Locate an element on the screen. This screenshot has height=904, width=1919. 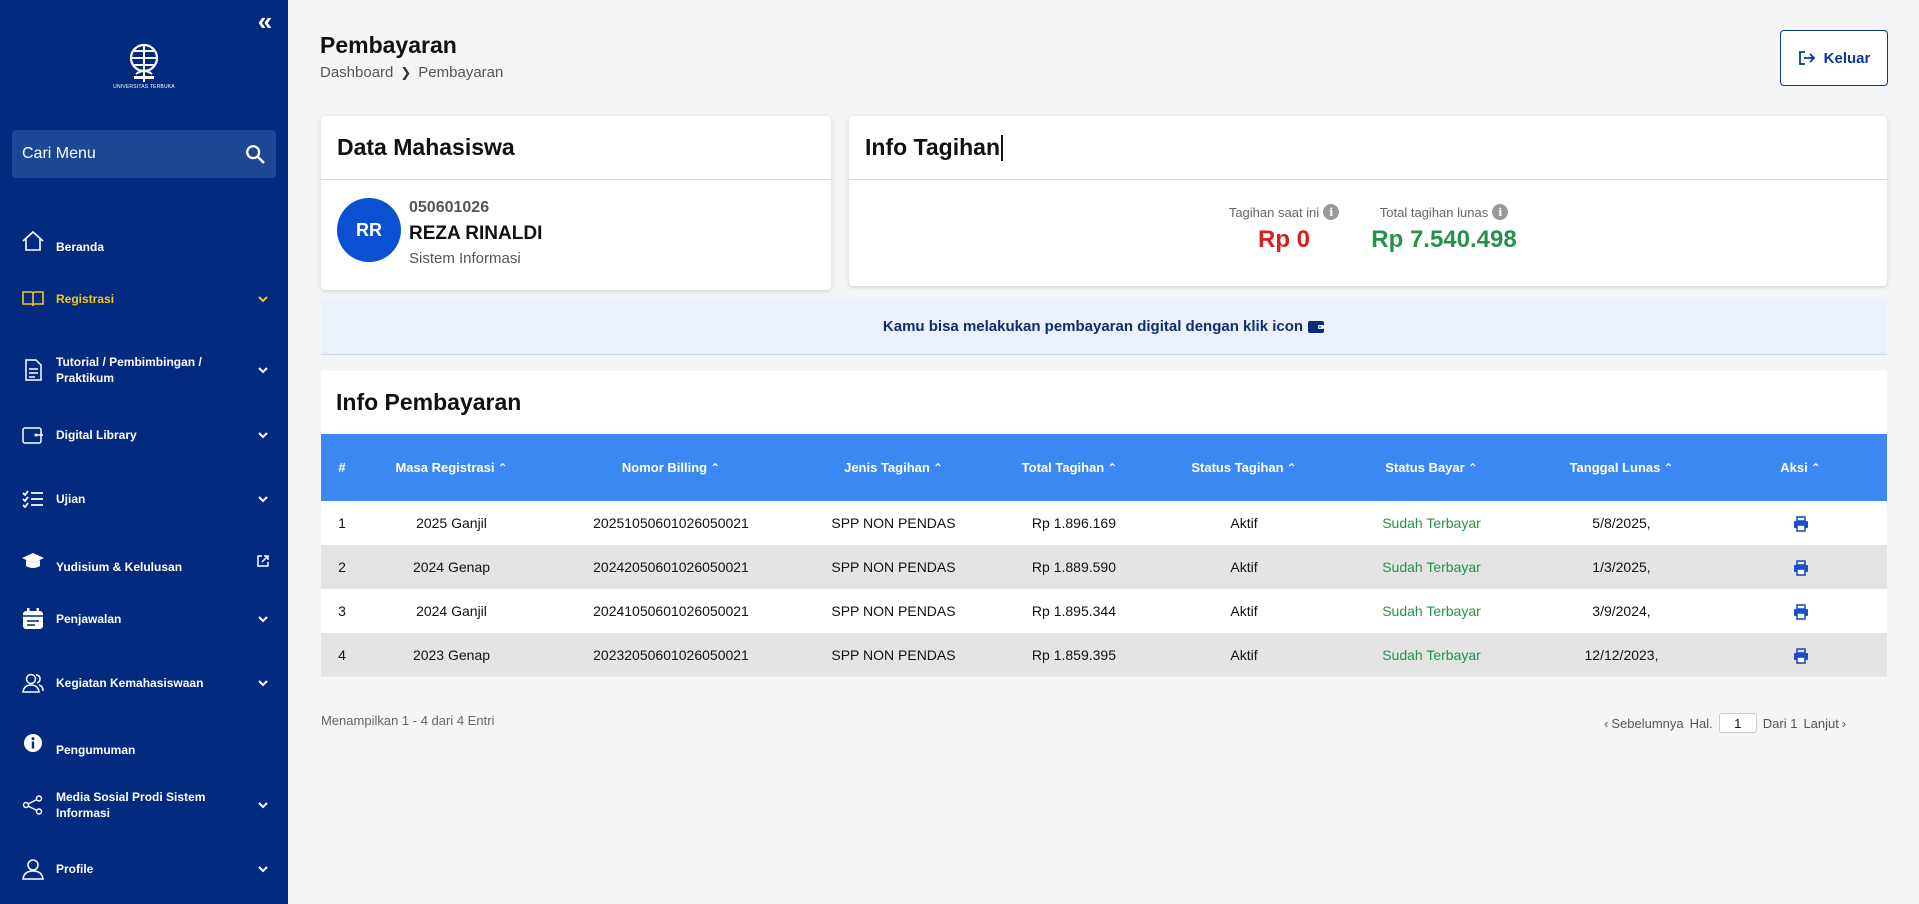
col-header-total: Total Tagihan ⌃ is located at coordinates (1069, 467).